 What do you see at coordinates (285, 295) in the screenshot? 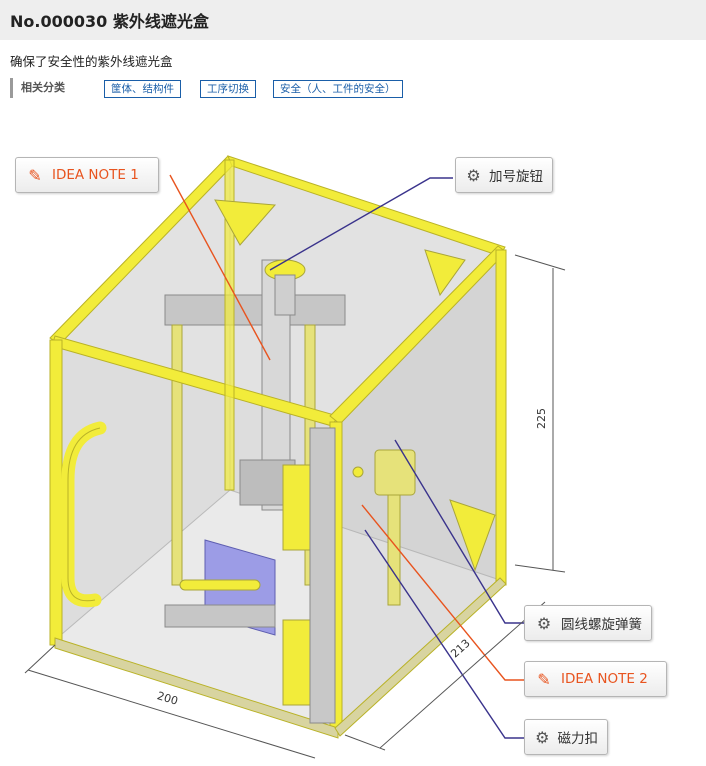
I see `knob-stem` at bounding box center [285, 295].